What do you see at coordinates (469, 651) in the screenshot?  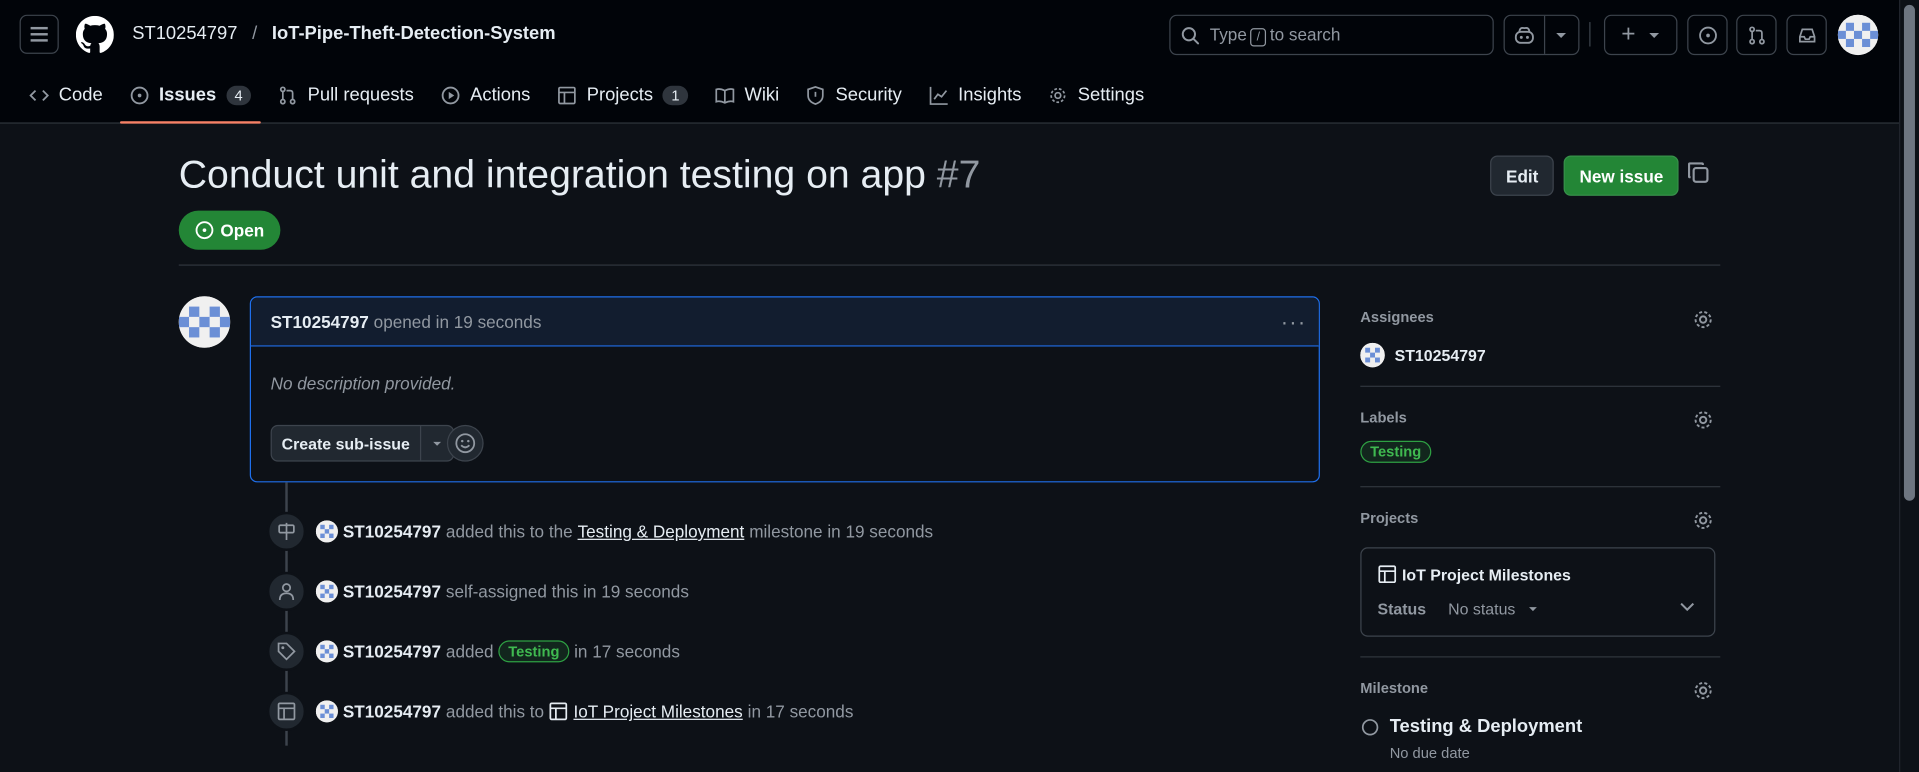 I see `event-text: added` at bounding box center [469, 651].